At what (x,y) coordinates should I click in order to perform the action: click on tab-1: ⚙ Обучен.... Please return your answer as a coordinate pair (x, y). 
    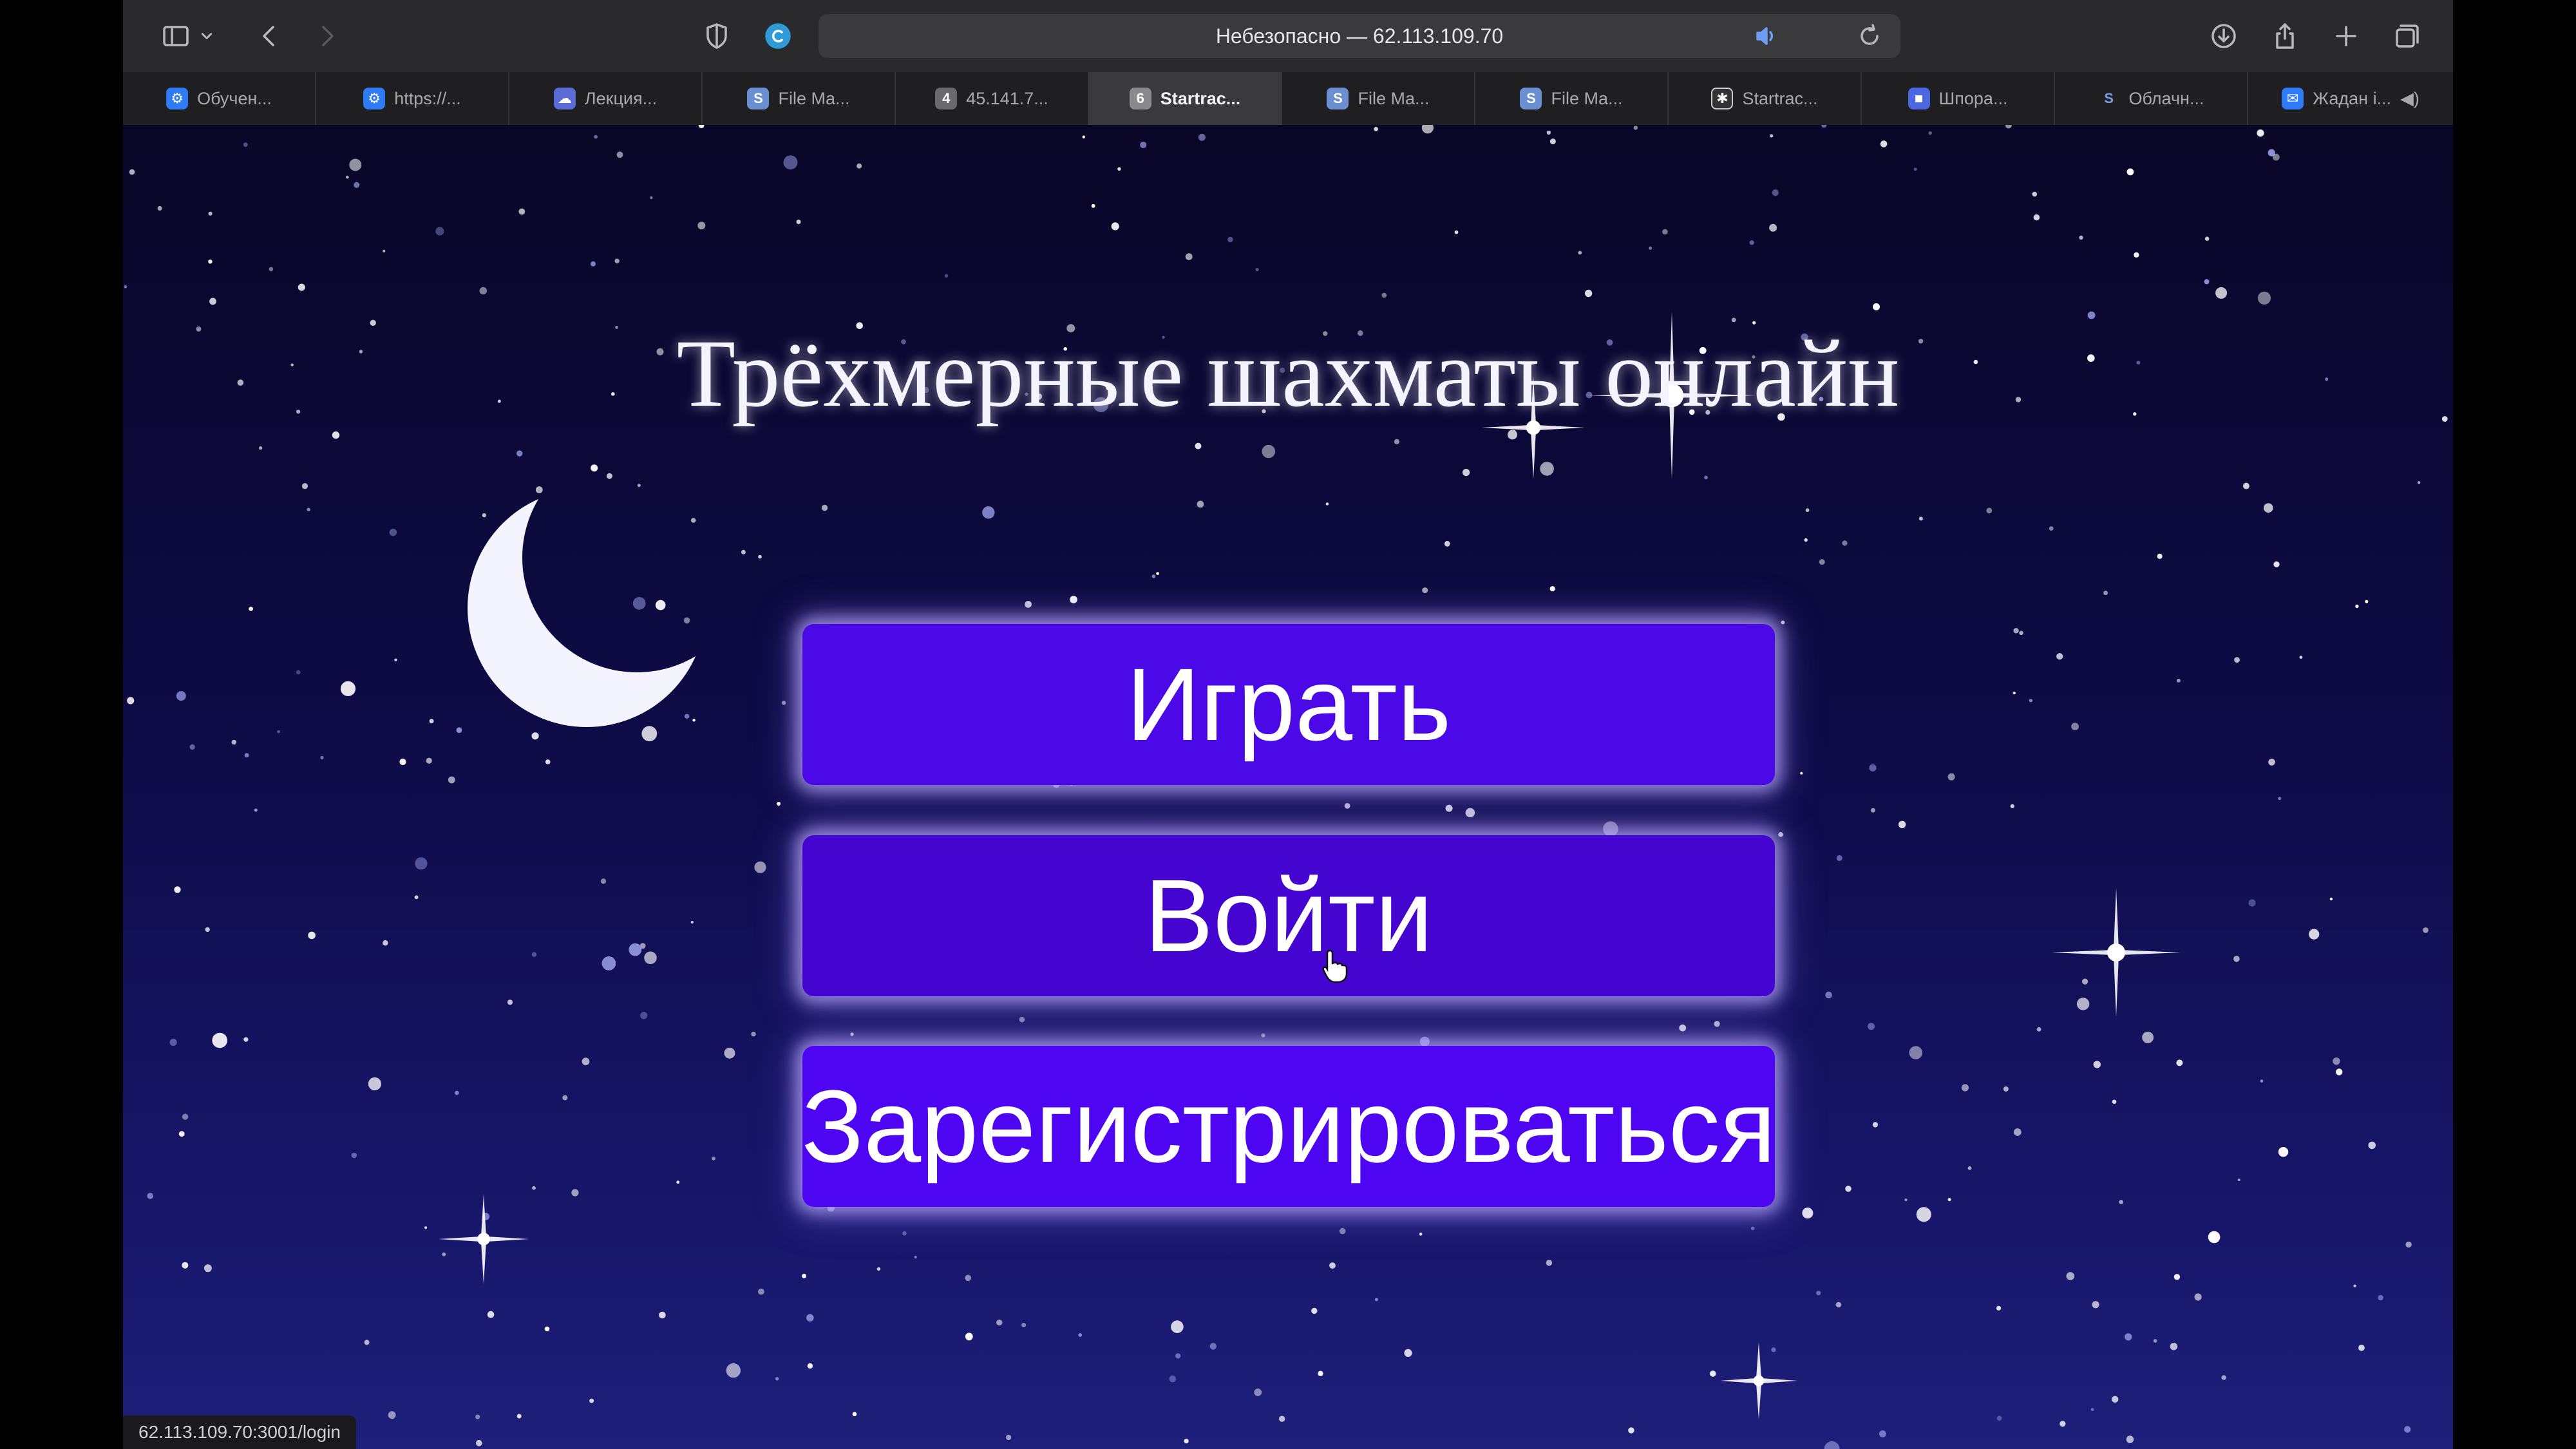
    Looking at the image, I should click on (219, 99).